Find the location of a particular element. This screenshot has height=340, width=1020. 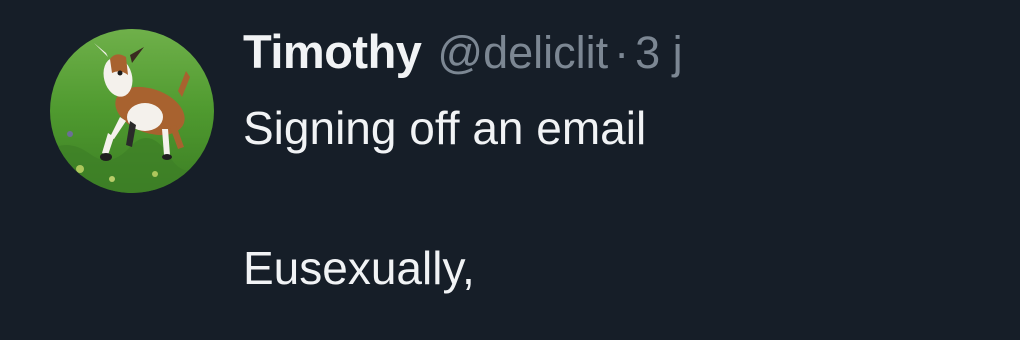

tweet-header: Timothy @deliclit · 3 j is located at coordinates (463, 52).